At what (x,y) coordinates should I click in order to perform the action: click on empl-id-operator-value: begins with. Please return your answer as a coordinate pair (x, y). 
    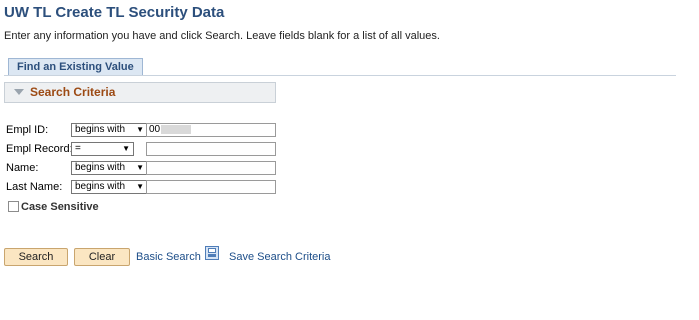
    Looking at the image, I should click on (100, 129).